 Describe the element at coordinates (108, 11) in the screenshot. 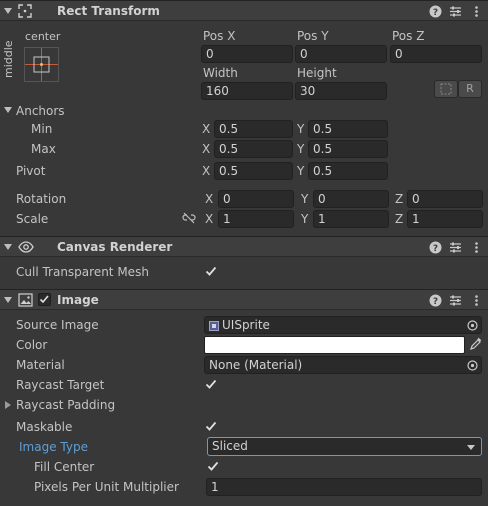

I see `component-title: Rect Transform` at that location.